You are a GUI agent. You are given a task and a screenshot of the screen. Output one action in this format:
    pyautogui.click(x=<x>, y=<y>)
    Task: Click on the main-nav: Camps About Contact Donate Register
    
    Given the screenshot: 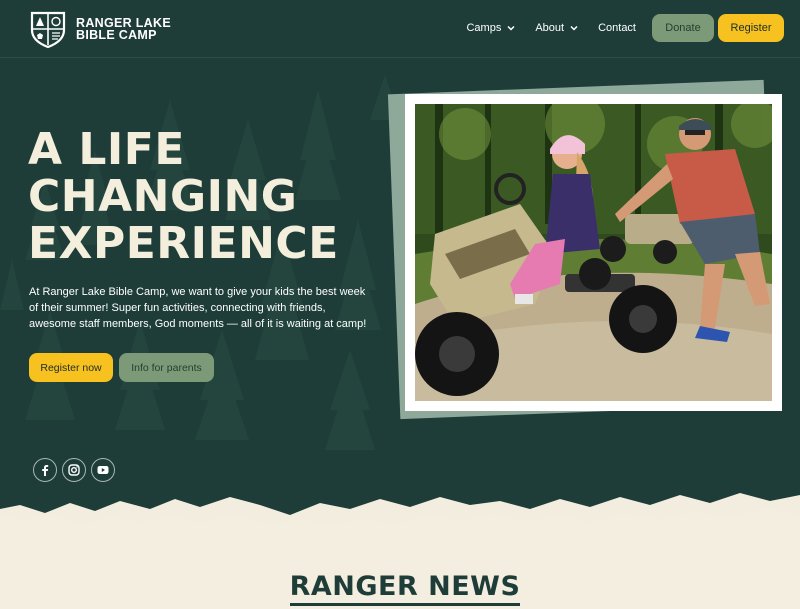 What is the action you would take?
    pyautogui.click(x=625, y=28)
    